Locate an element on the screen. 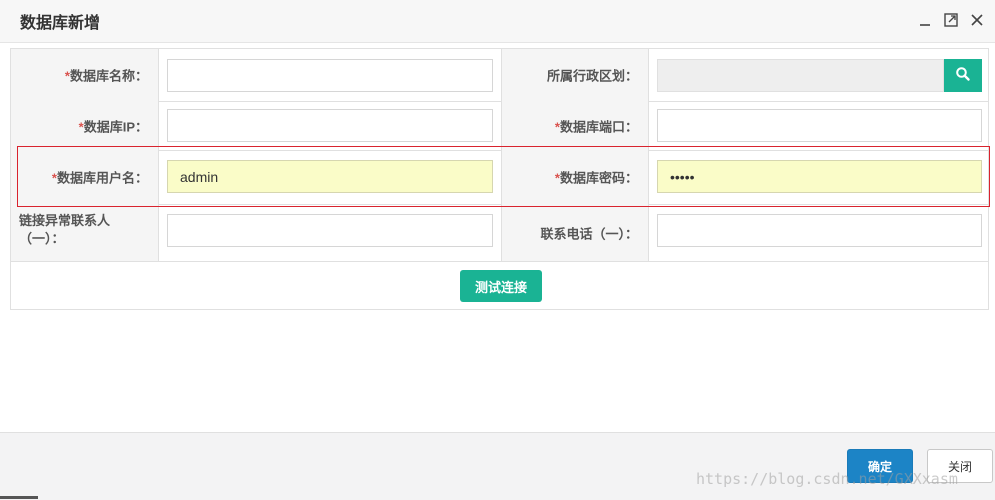 This screenshot has width=995, height=500. db-username-input is located at coordinates (330, 176).